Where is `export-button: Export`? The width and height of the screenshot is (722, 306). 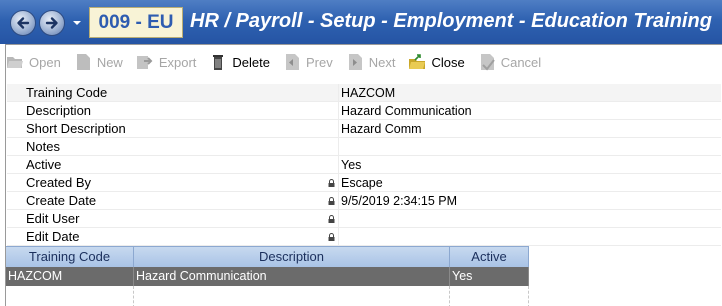 export-button: Export is located at coordinates (166, 62).